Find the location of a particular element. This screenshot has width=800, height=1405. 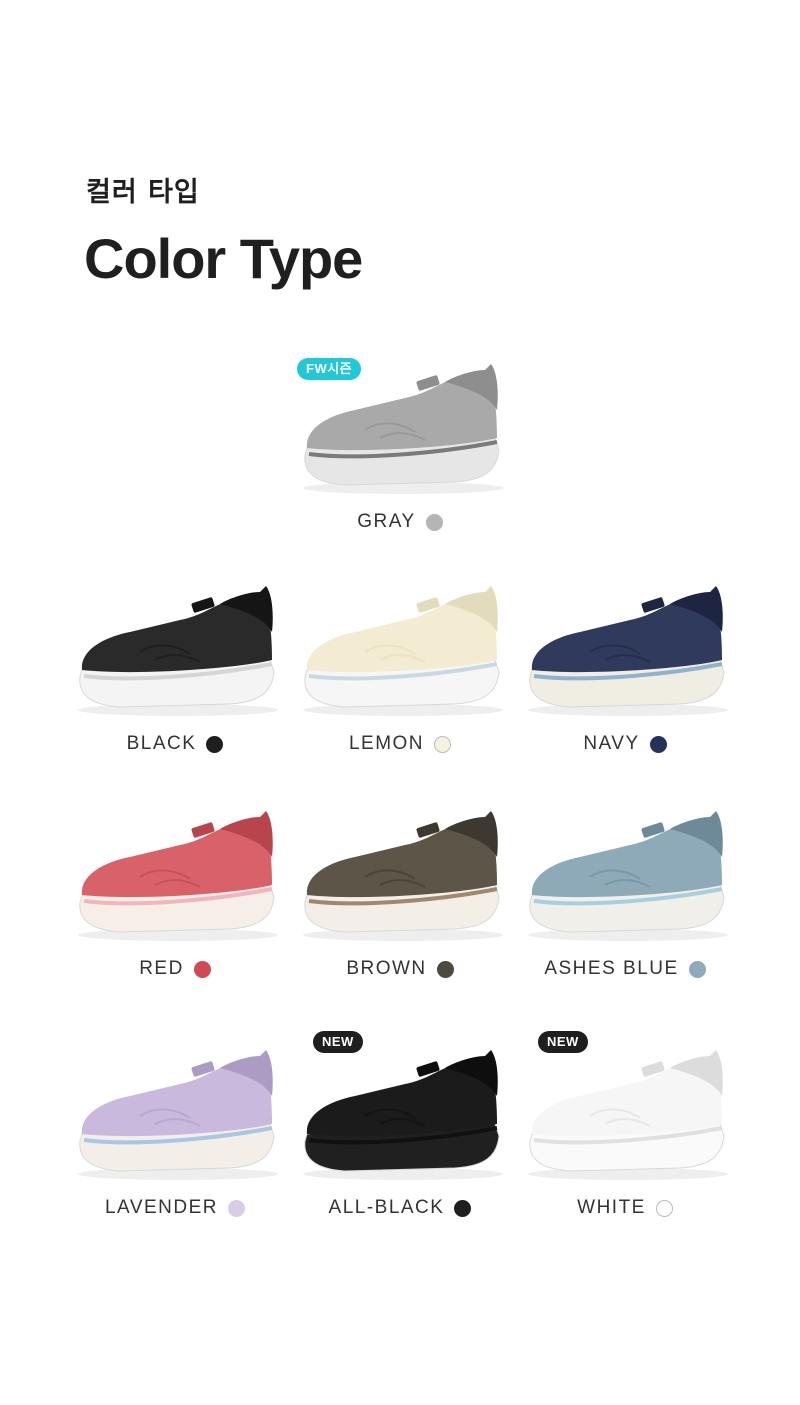

color-option-red: RED is located at coordinates (175, 897).